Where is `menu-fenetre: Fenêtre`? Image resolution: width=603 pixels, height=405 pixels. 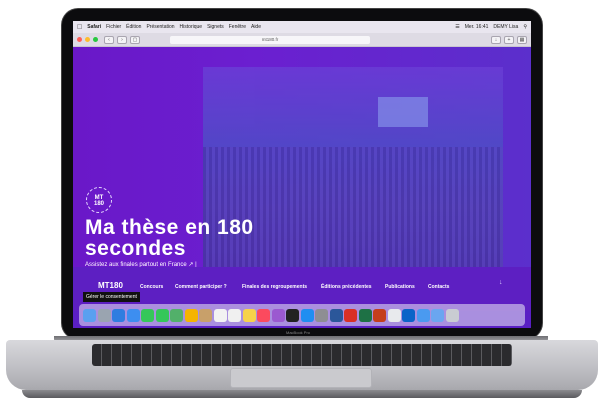
menu-fenetre: Fenêtre is located at coordinates (237, 27).